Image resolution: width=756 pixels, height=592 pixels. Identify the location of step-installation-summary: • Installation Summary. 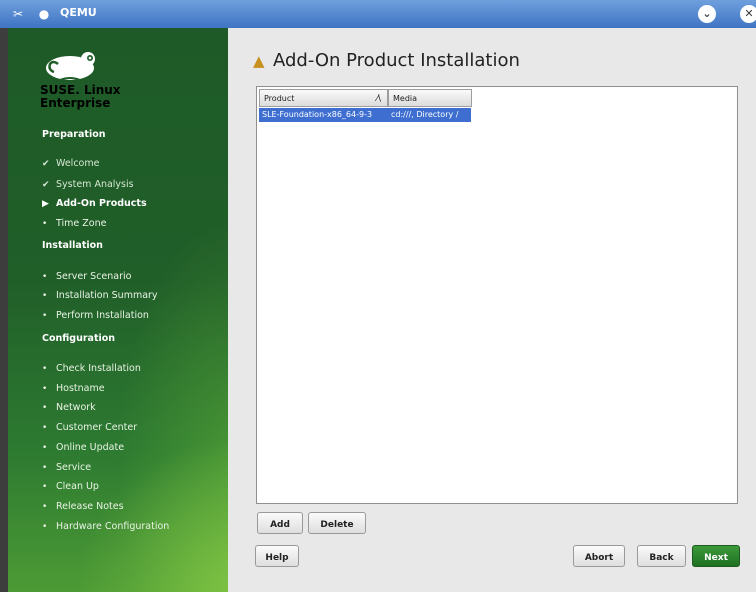
(100, 295).